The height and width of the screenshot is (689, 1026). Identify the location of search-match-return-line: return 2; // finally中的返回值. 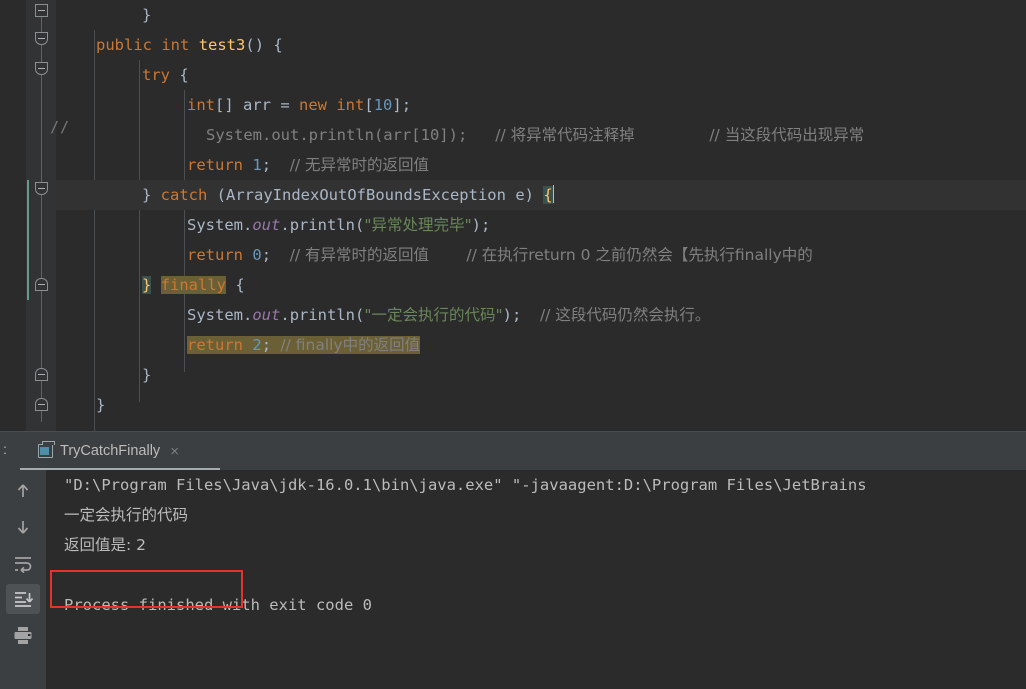
(304, 345).